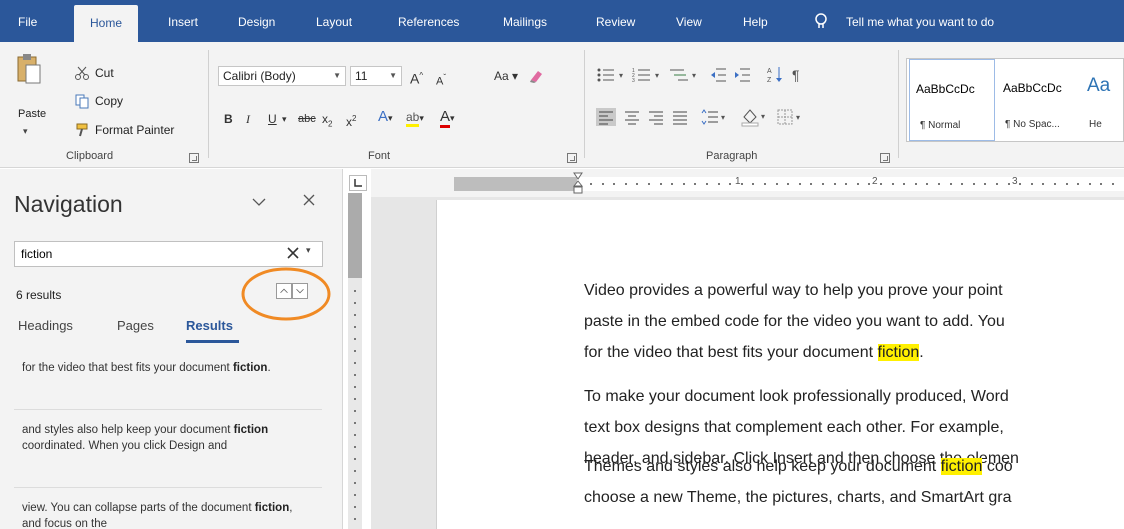  What do you see at coordinates (284, 119) in the screenshot?
I see `underline-options-chevron-down-icon: ▾` at bounding box center [284, 119].